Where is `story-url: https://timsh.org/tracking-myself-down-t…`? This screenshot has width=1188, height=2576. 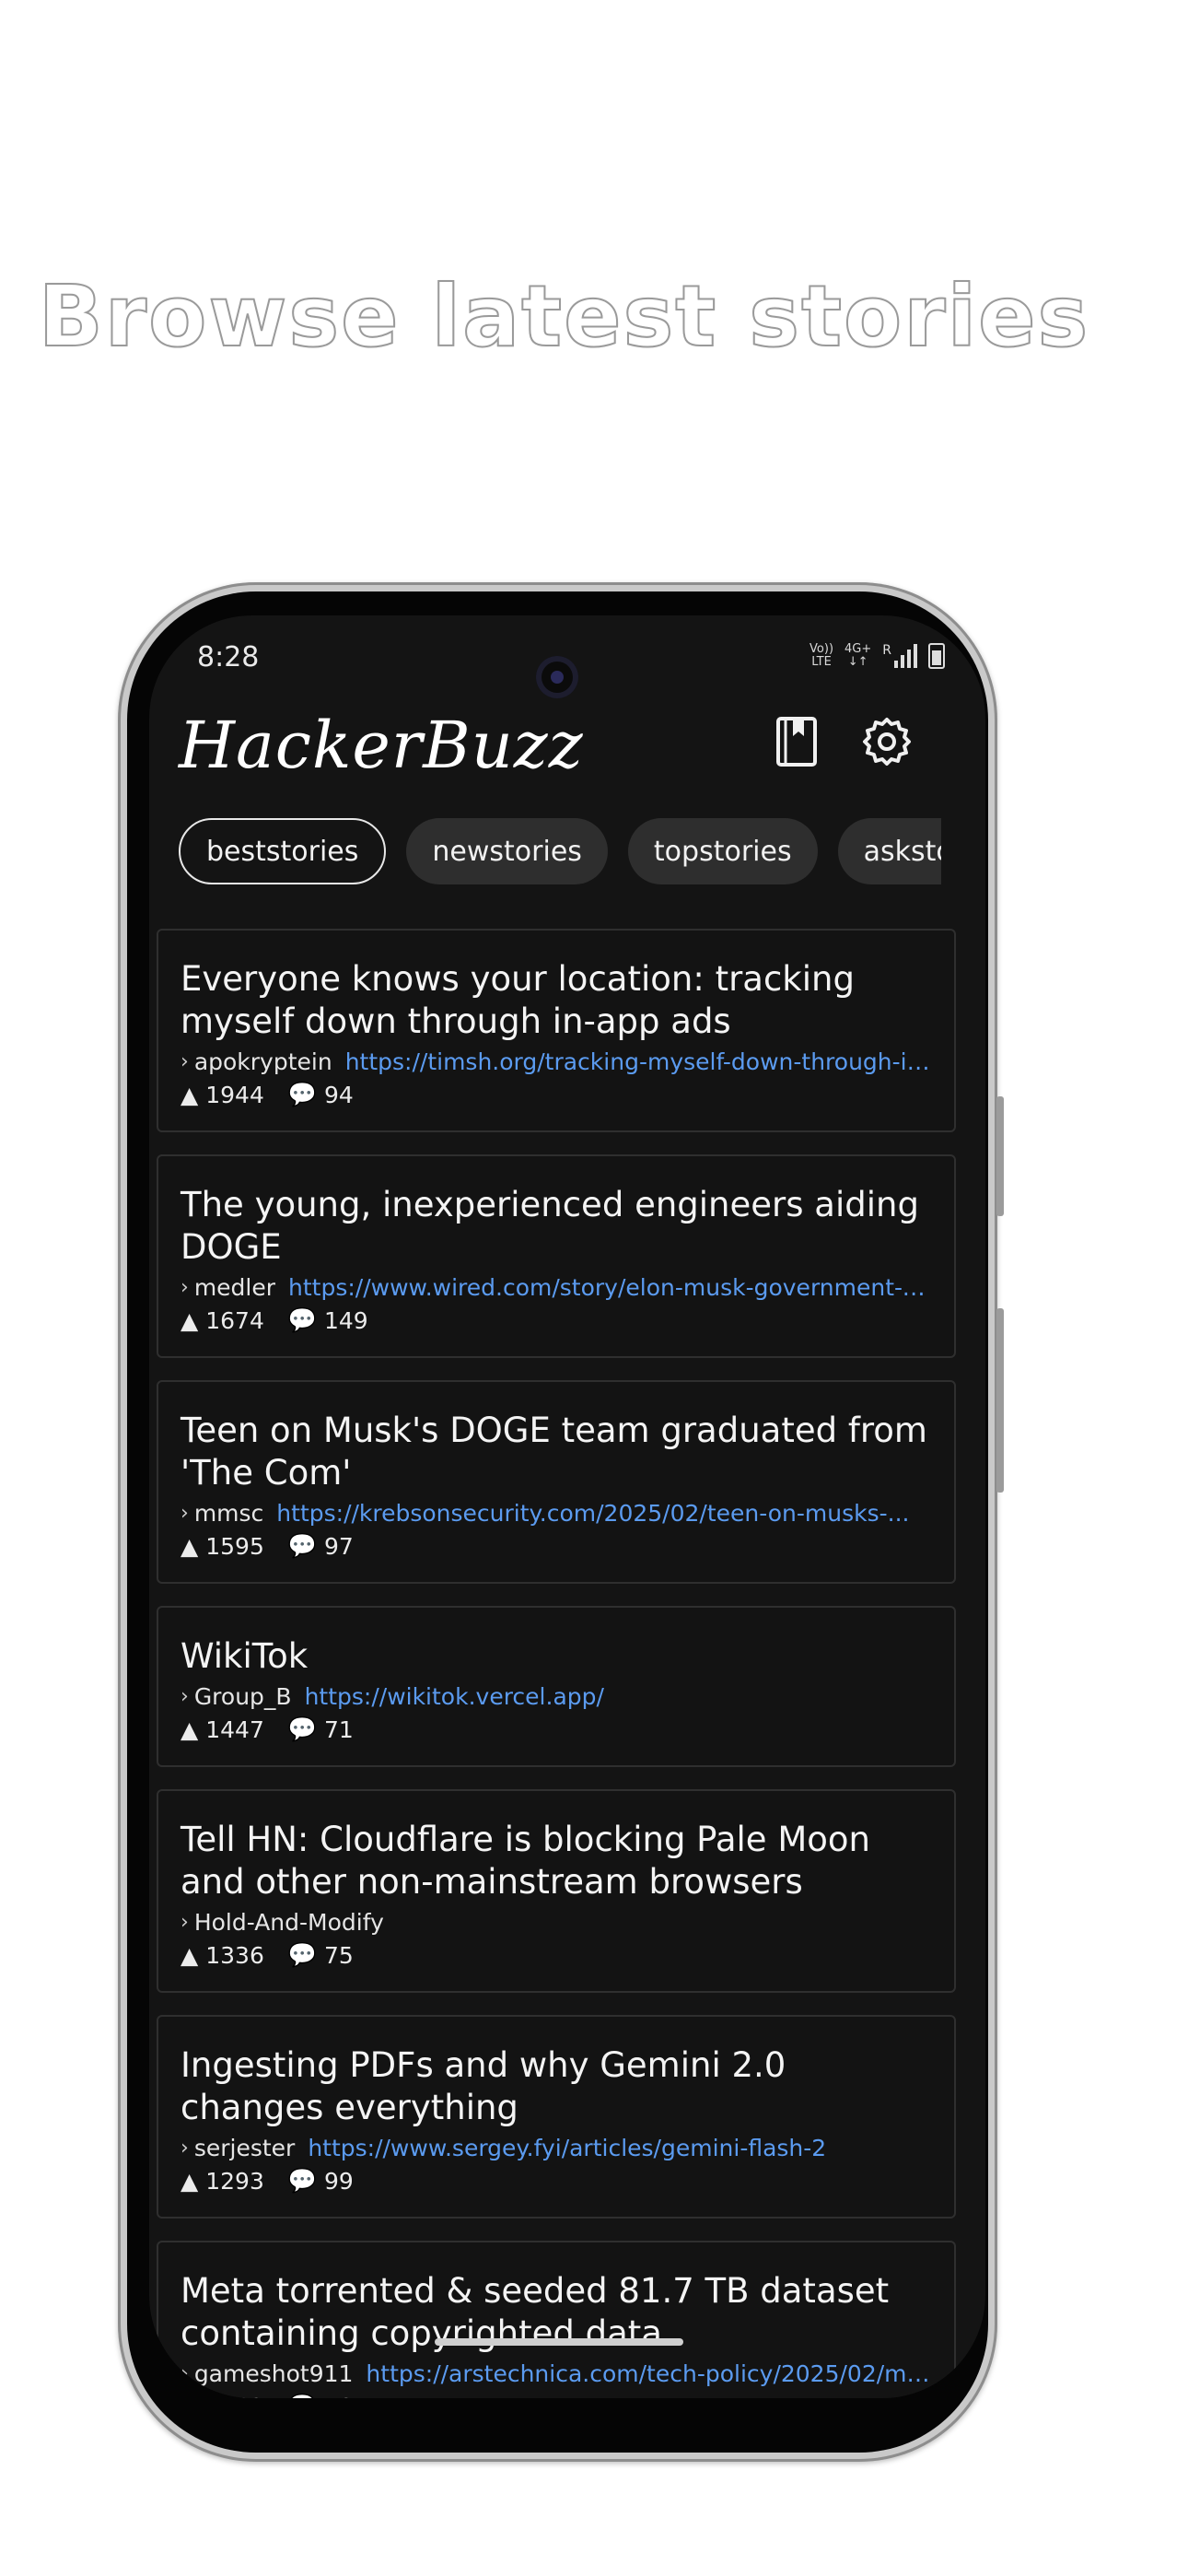 story-url: https://timsh.org/tracking-myself-down-t… is located at coordinates (638, 1061).